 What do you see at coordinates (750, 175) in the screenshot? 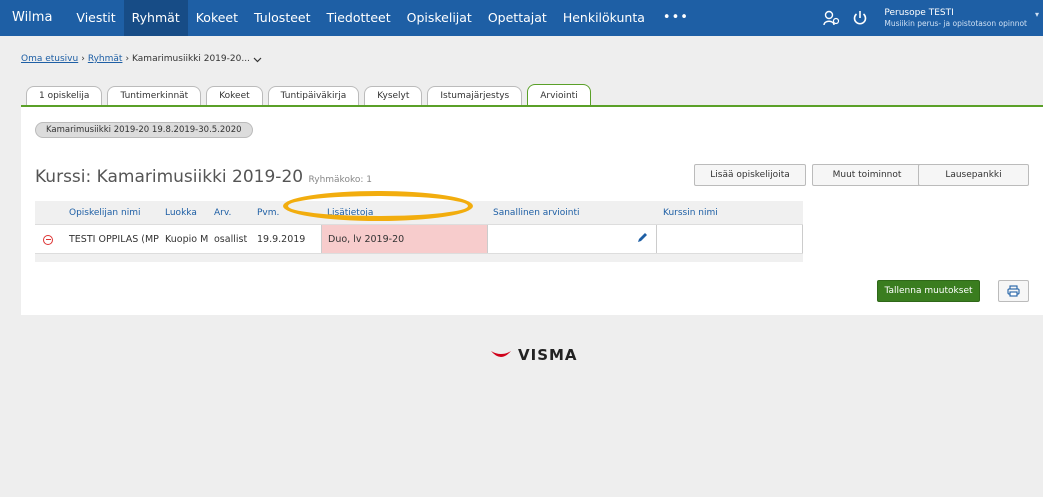
I see `add-students-button: Lisää opiskelijoita` at bounding box center [750, 175].